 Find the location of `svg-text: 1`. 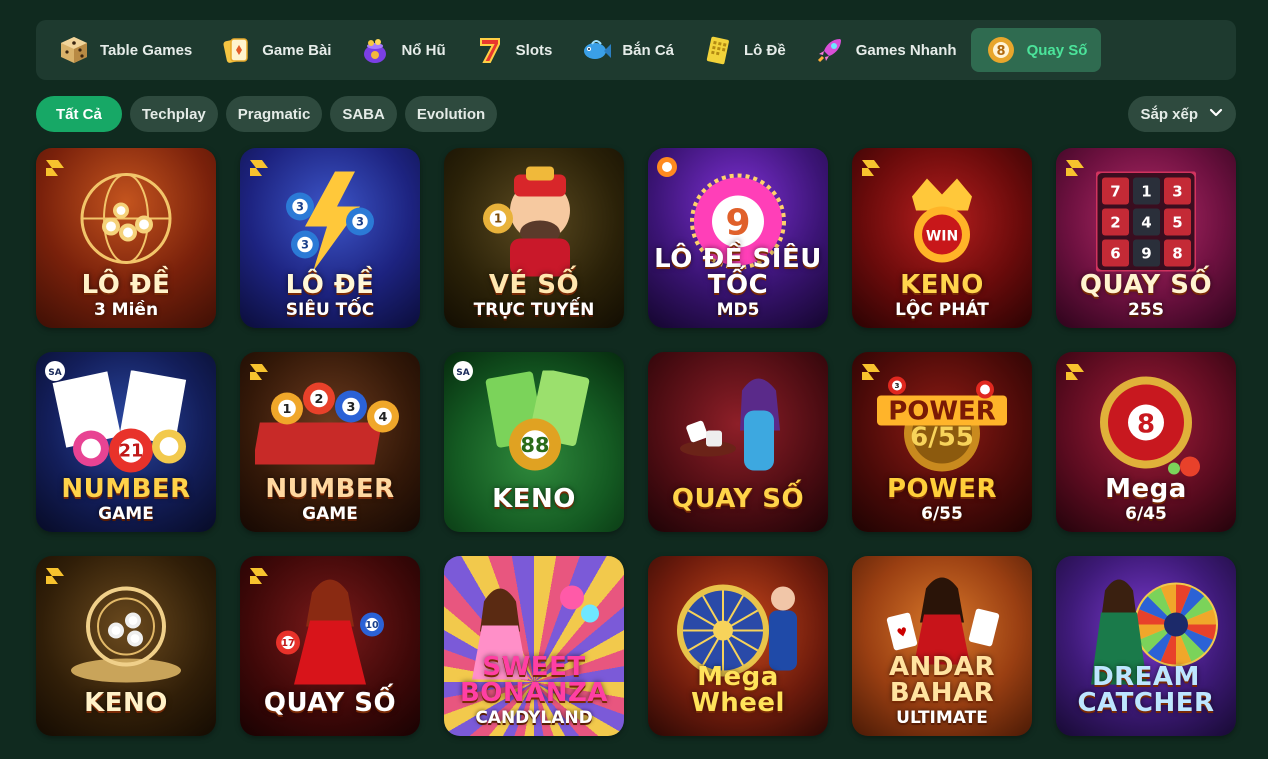

svg-text: 1 is located at coordinates (498, 218).